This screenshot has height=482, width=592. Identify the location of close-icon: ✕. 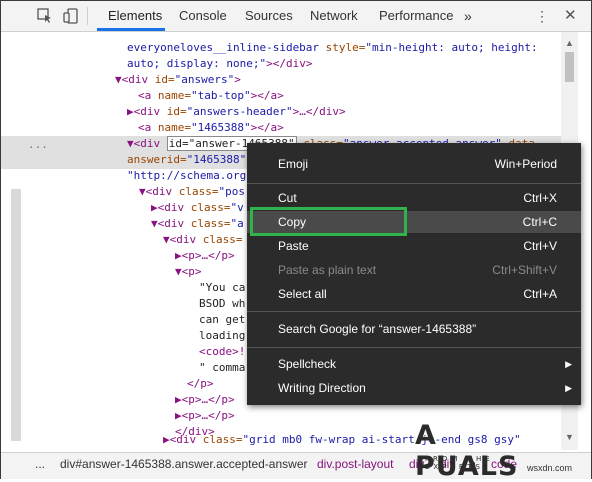
(570, 16).